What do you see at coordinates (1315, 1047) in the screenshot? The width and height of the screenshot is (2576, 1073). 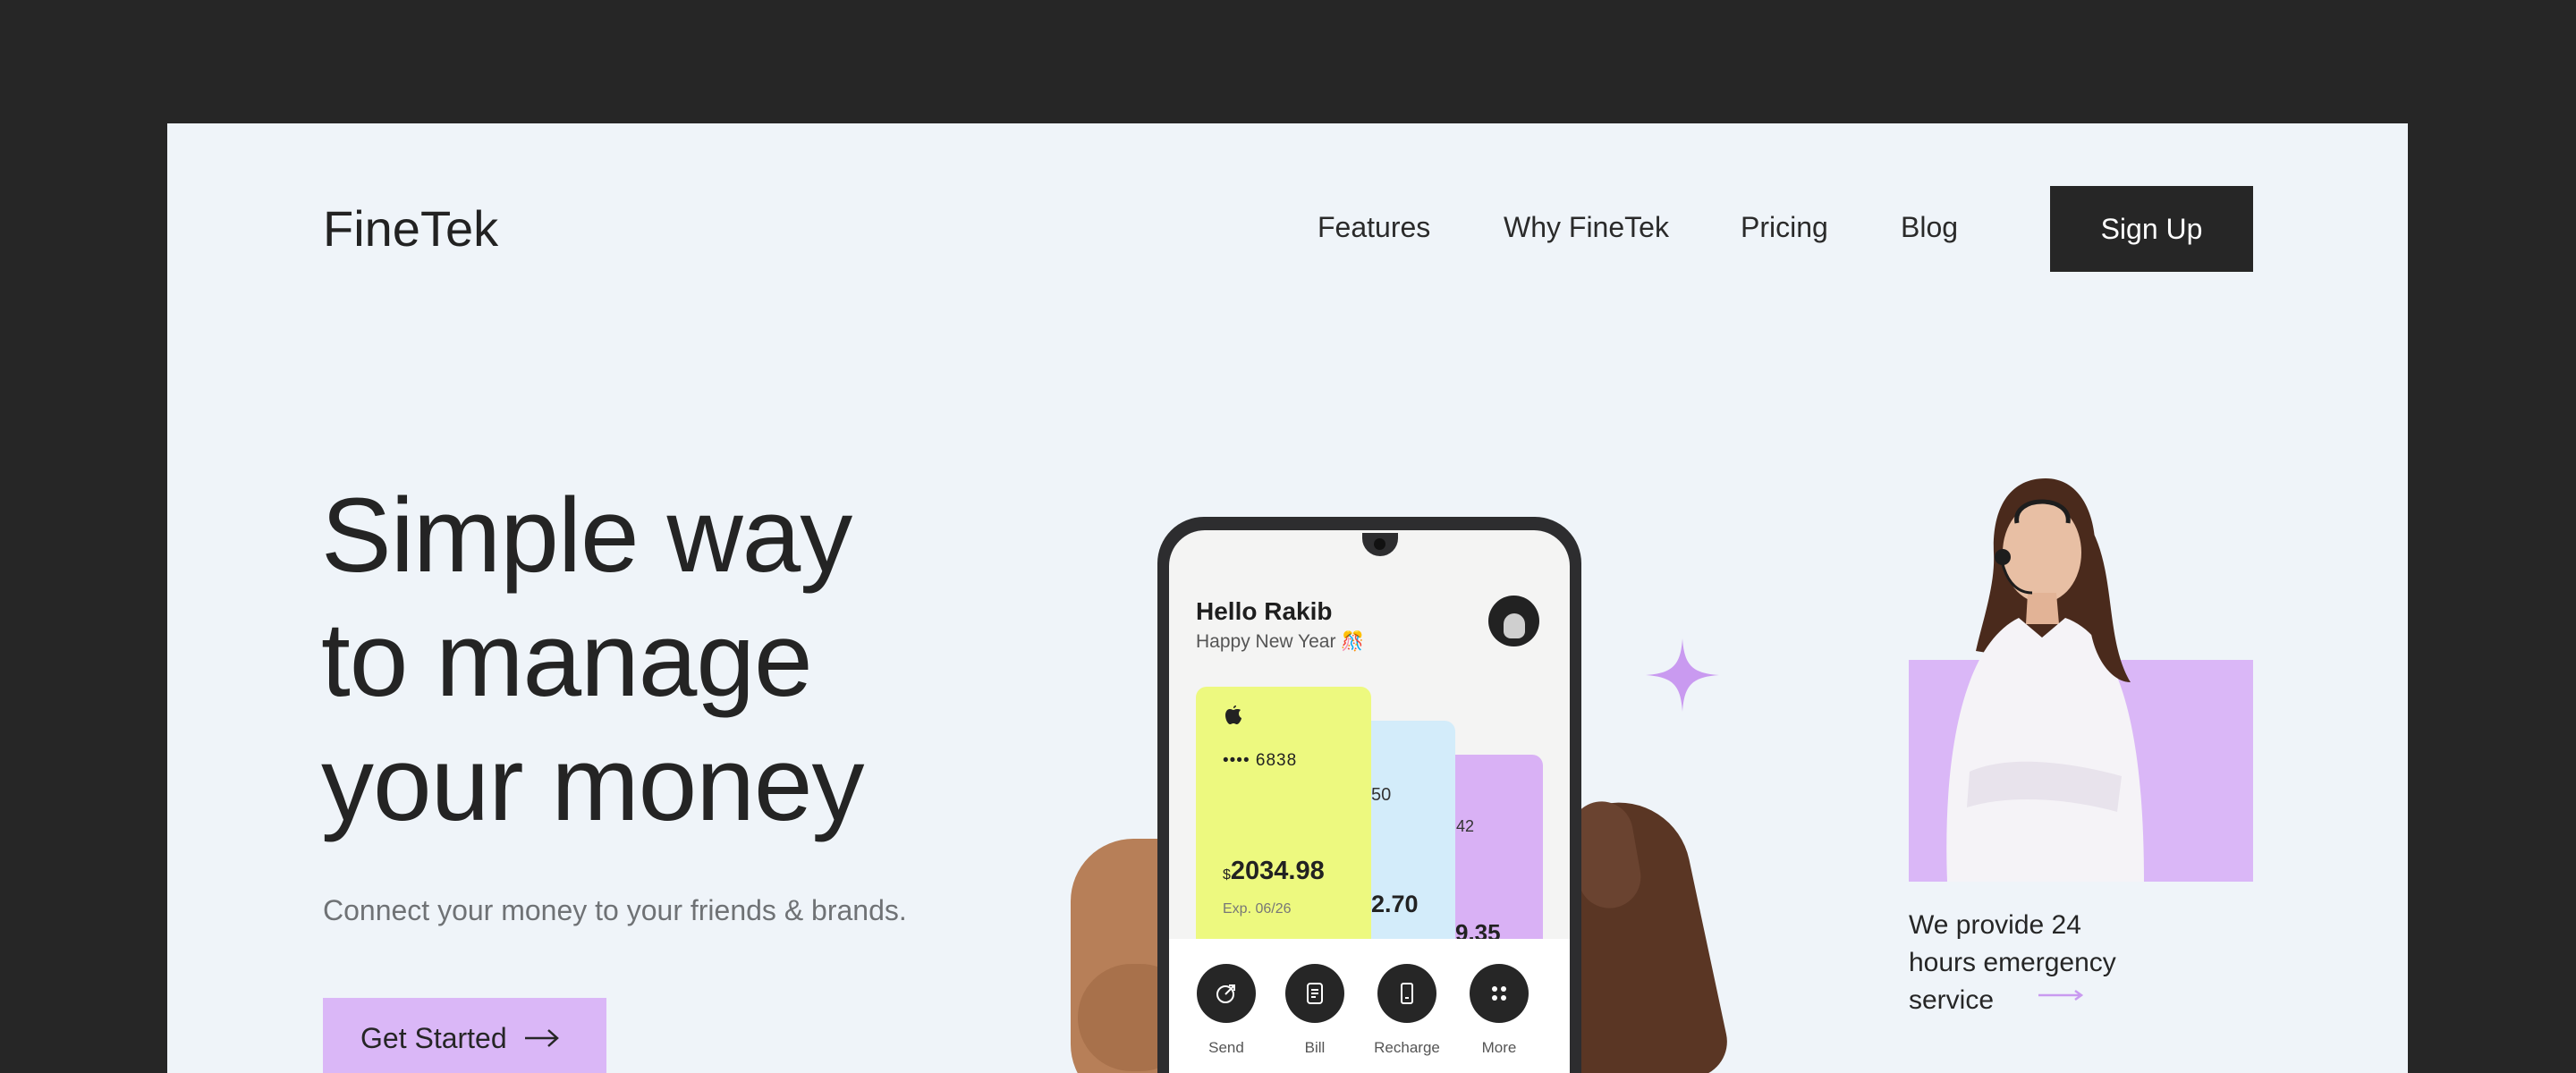 I see `bill-label: Bill` at bounding box center [1315, 1047].